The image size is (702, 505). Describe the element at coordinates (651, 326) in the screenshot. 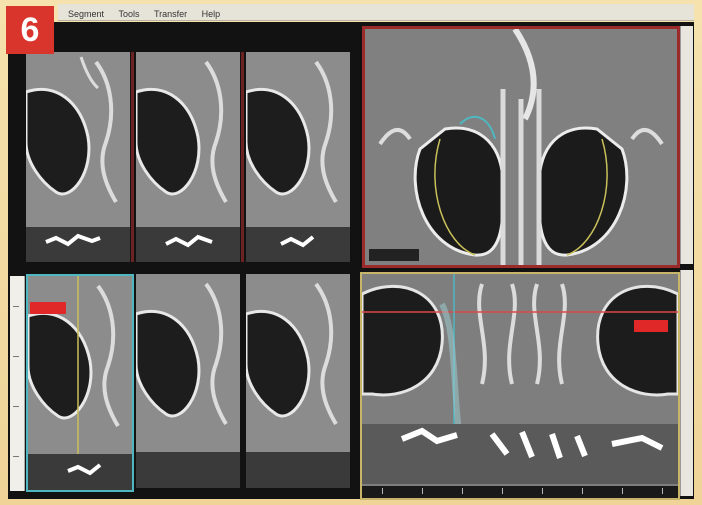

I see `marker-right` at that location.